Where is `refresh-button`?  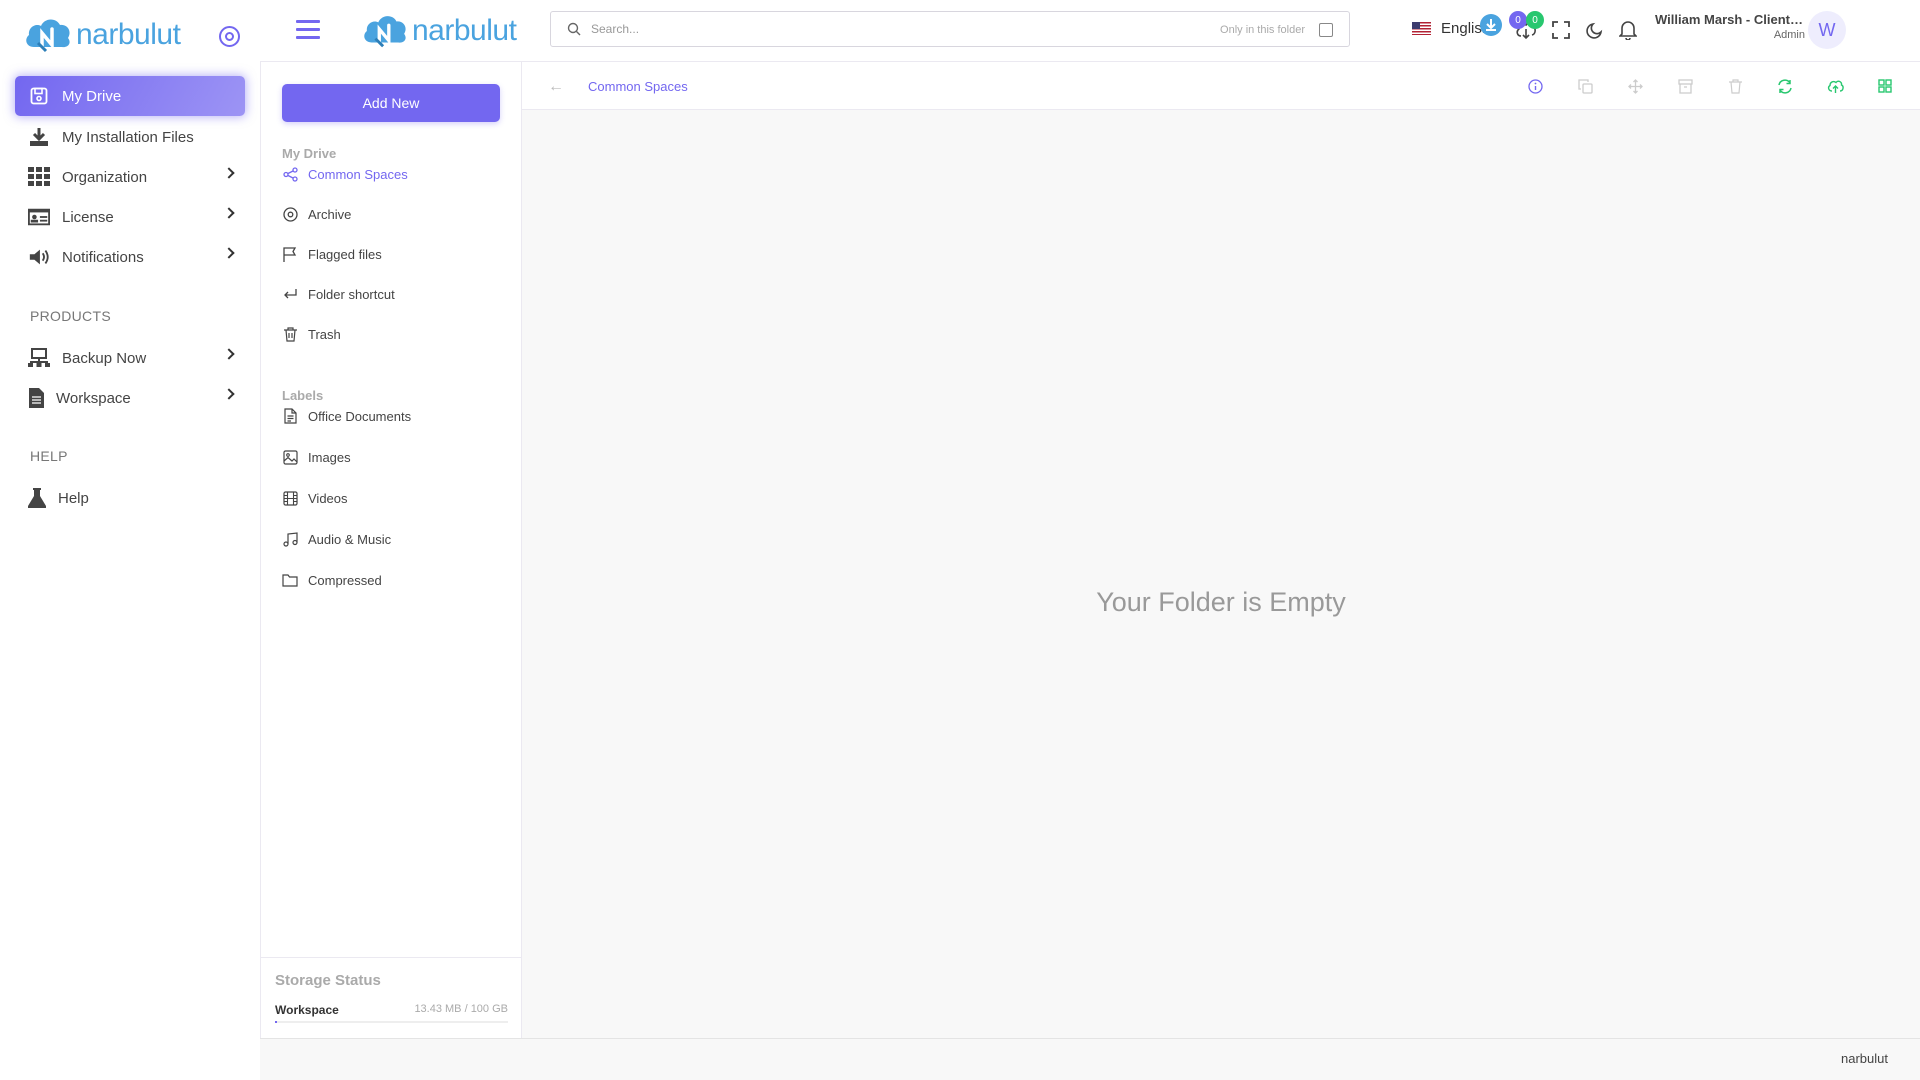 refresh-button is located at coordinates (1785, 86).